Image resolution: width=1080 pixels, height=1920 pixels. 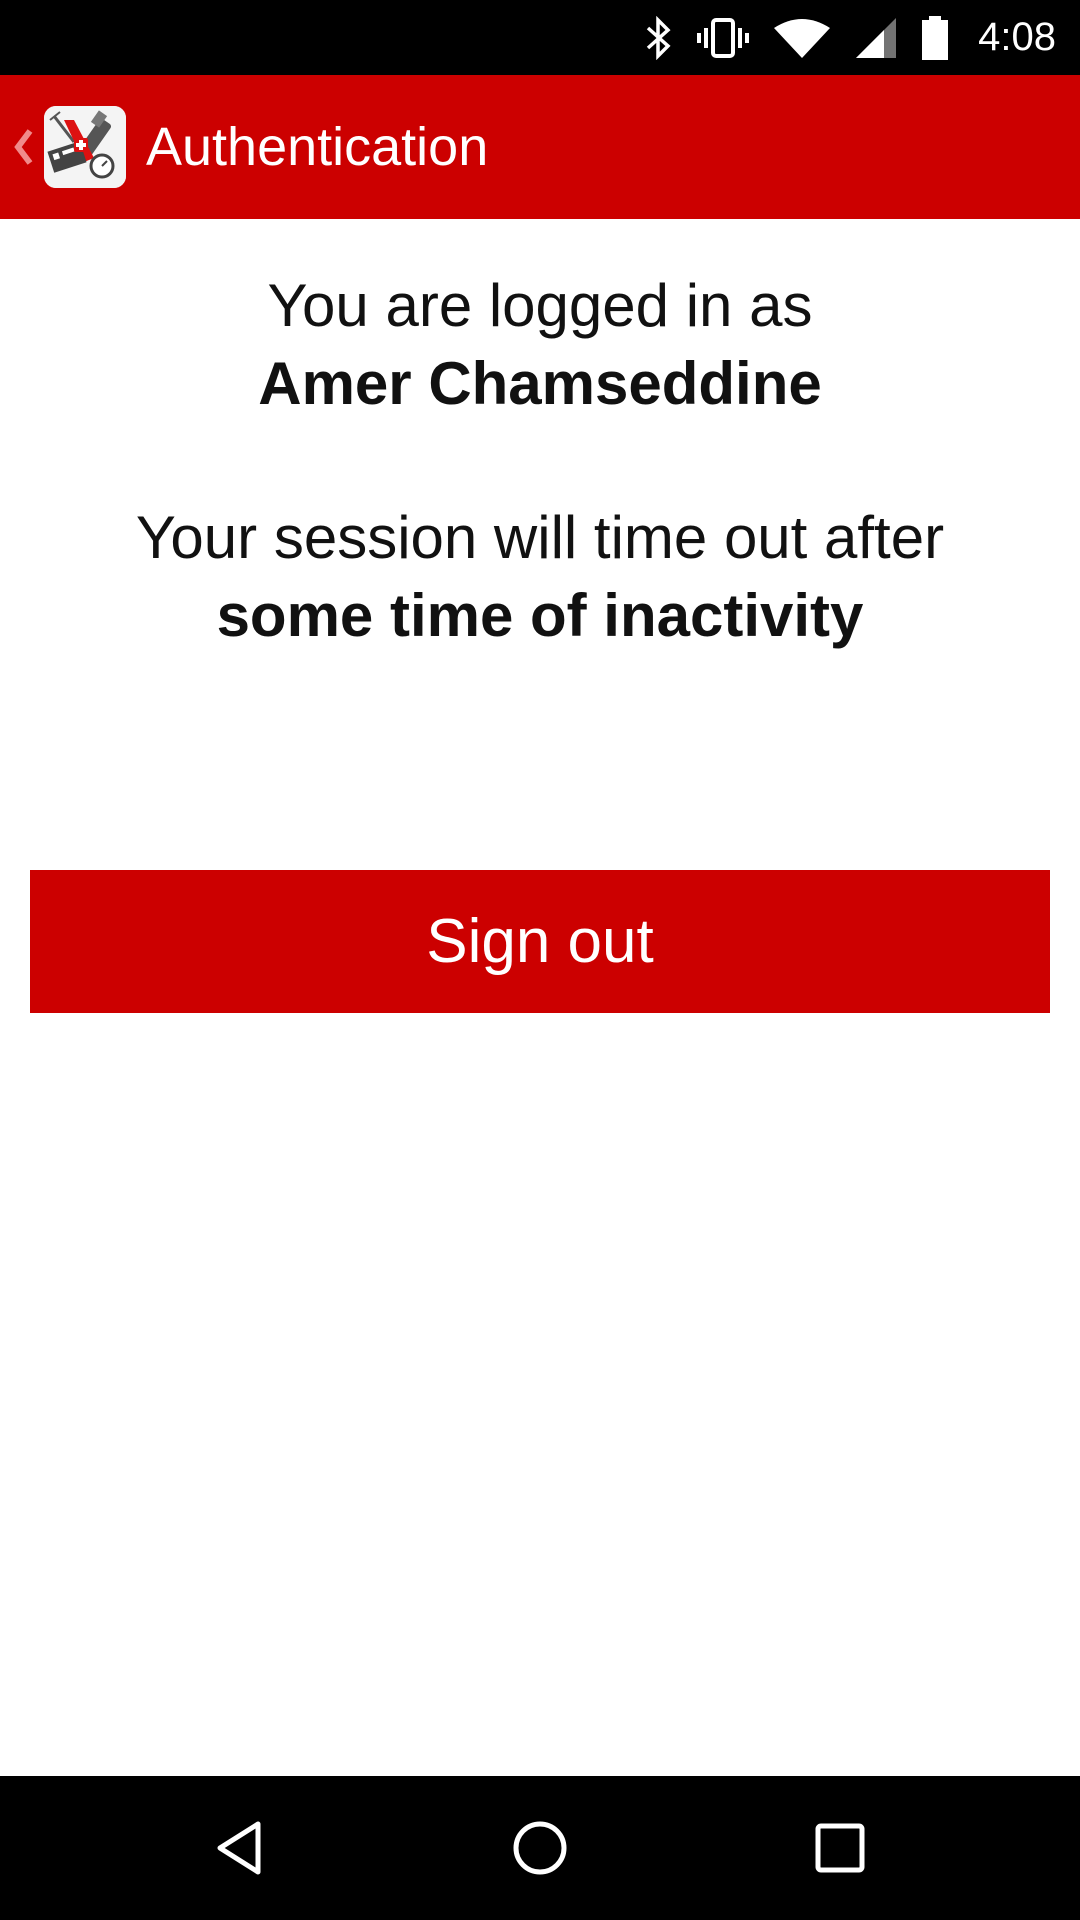 What do you see at coordinates (540, 345) in the screenshot?
I see `logged-in-block: You are logged in as Amer Chamseddine` at bounding box center [540, 345].